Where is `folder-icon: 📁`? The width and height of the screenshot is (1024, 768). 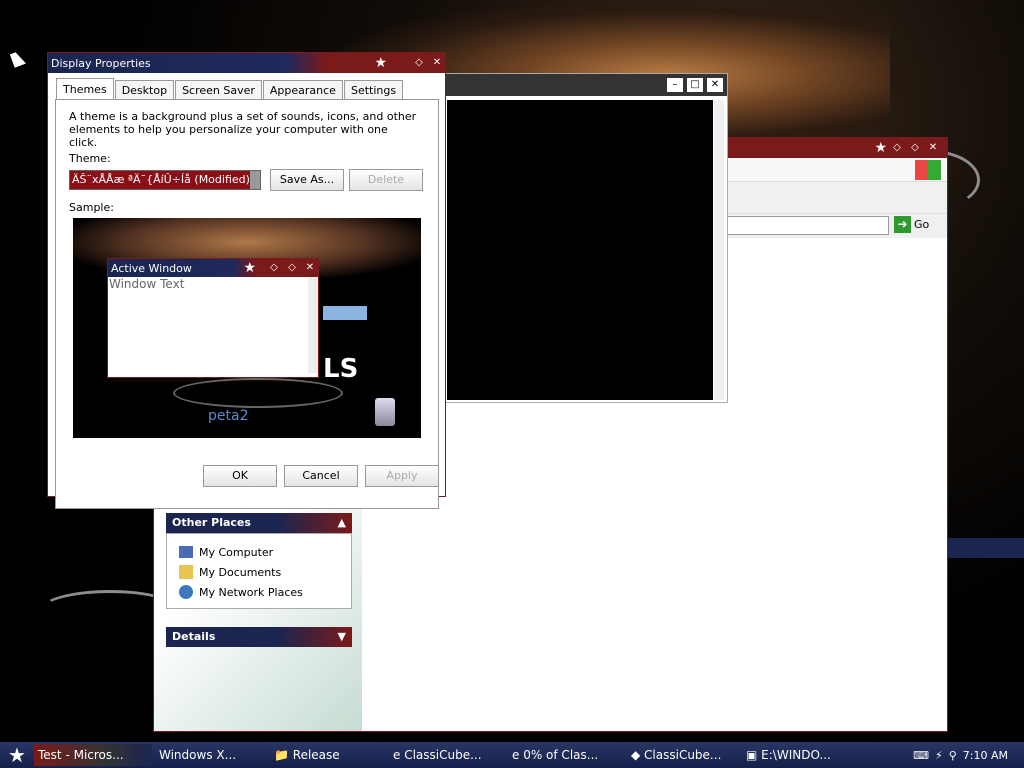
folder-icon: 📁 is located at coordinates (283, 755).